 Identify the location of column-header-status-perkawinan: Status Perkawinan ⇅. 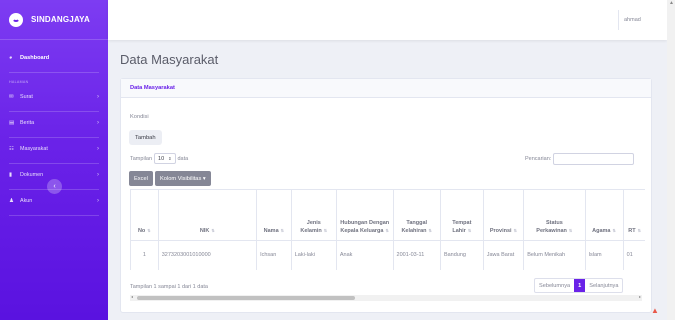
(554, 215).